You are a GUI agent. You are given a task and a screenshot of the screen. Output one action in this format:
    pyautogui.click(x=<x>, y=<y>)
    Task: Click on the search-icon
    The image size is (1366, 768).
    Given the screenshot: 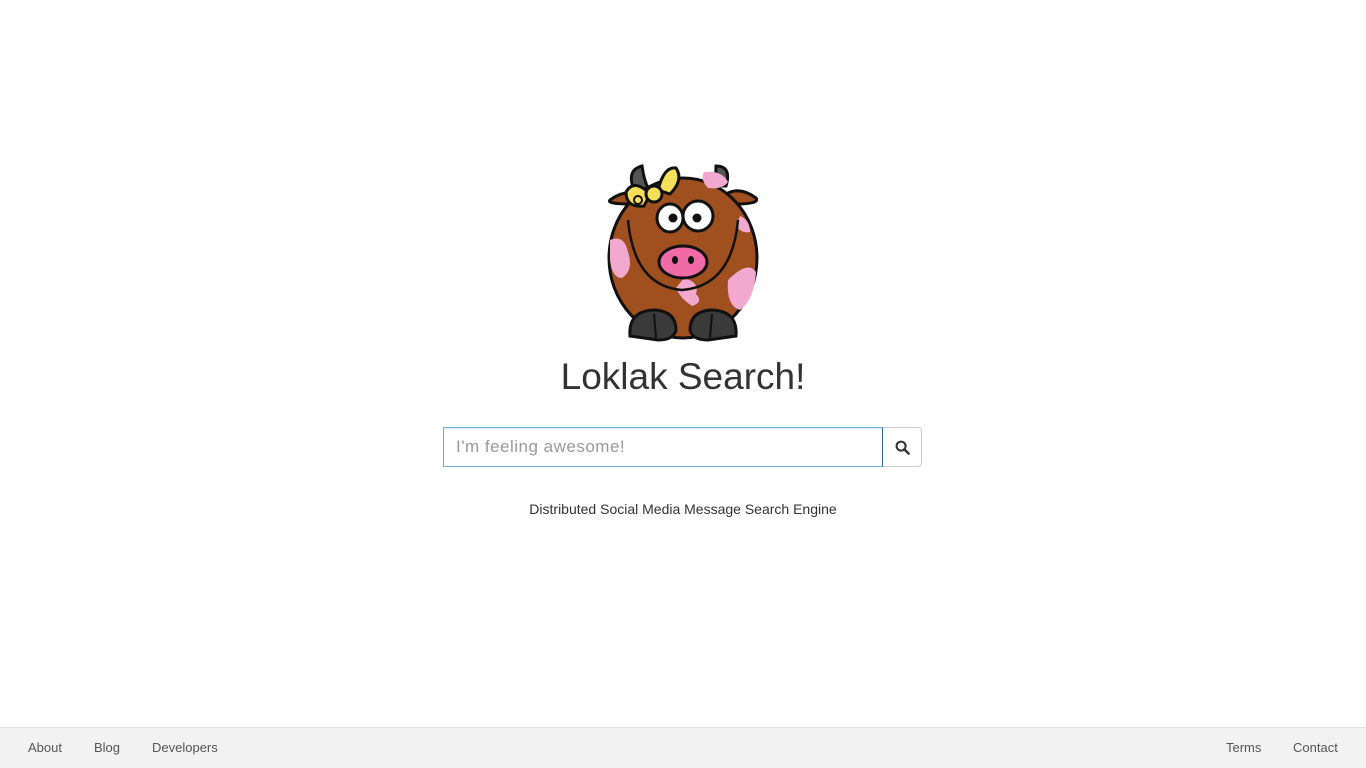 What is the action you would take?
    pyautogui.click(x=902, y=447)
    